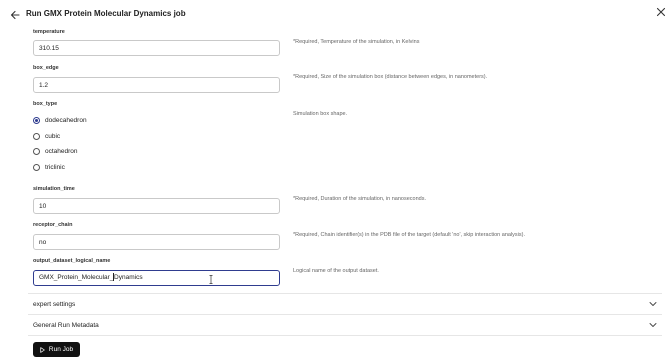  What do you see at coordinates (66, 120) in the screenshot?
I see `radio-label: dodecahedron` at bounding box center [66, 120].